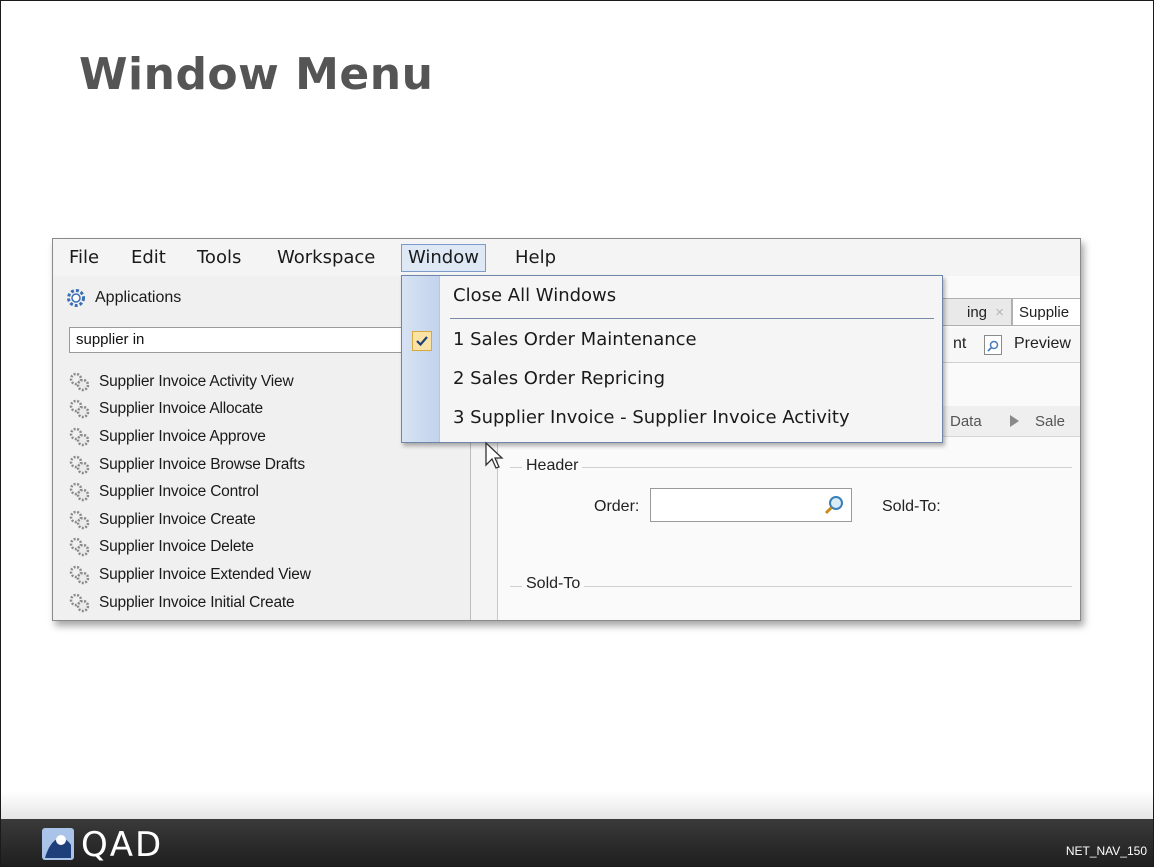 The width and height of the screenshot is (1154, 867). What do you see at coordinates (181, 409) in the screenshot?
I see `list-item-label: Supplier Invoice Allocate` at bounding box center [181, 409].